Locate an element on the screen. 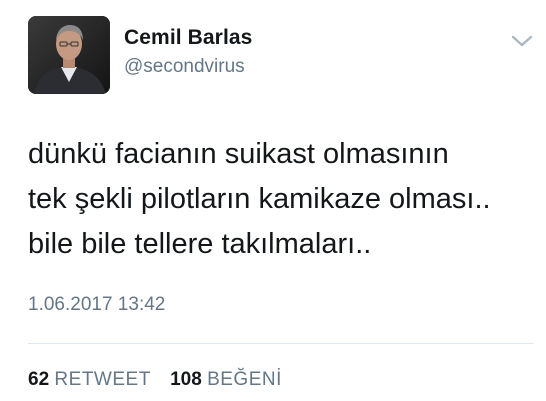 Image resolution: width=546 pixels, height=401 pixels. chevron-down-icon is located at coordinates (522, 41).